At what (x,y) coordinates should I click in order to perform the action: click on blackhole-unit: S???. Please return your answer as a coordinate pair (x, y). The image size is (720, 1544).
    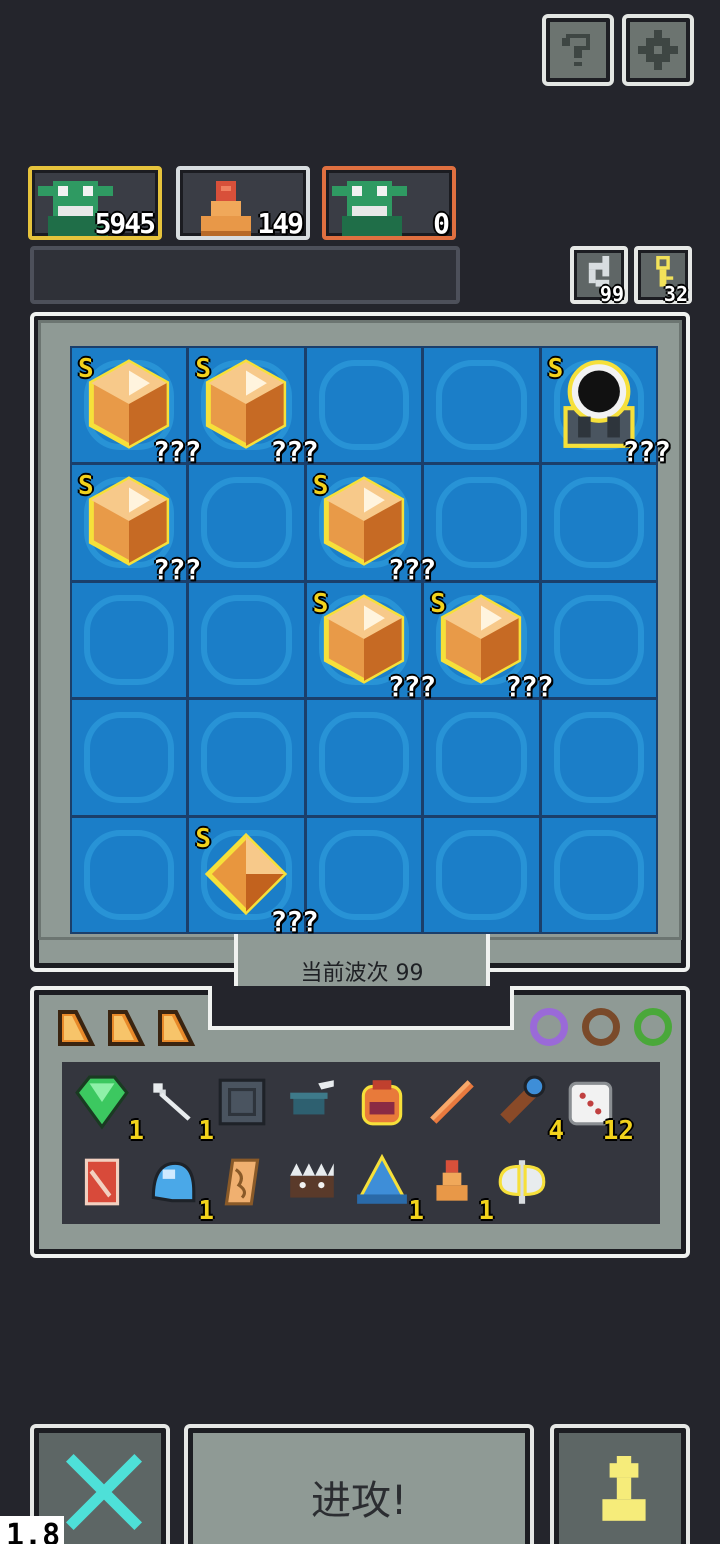
    Looking at the image, I should click on (606, 408).